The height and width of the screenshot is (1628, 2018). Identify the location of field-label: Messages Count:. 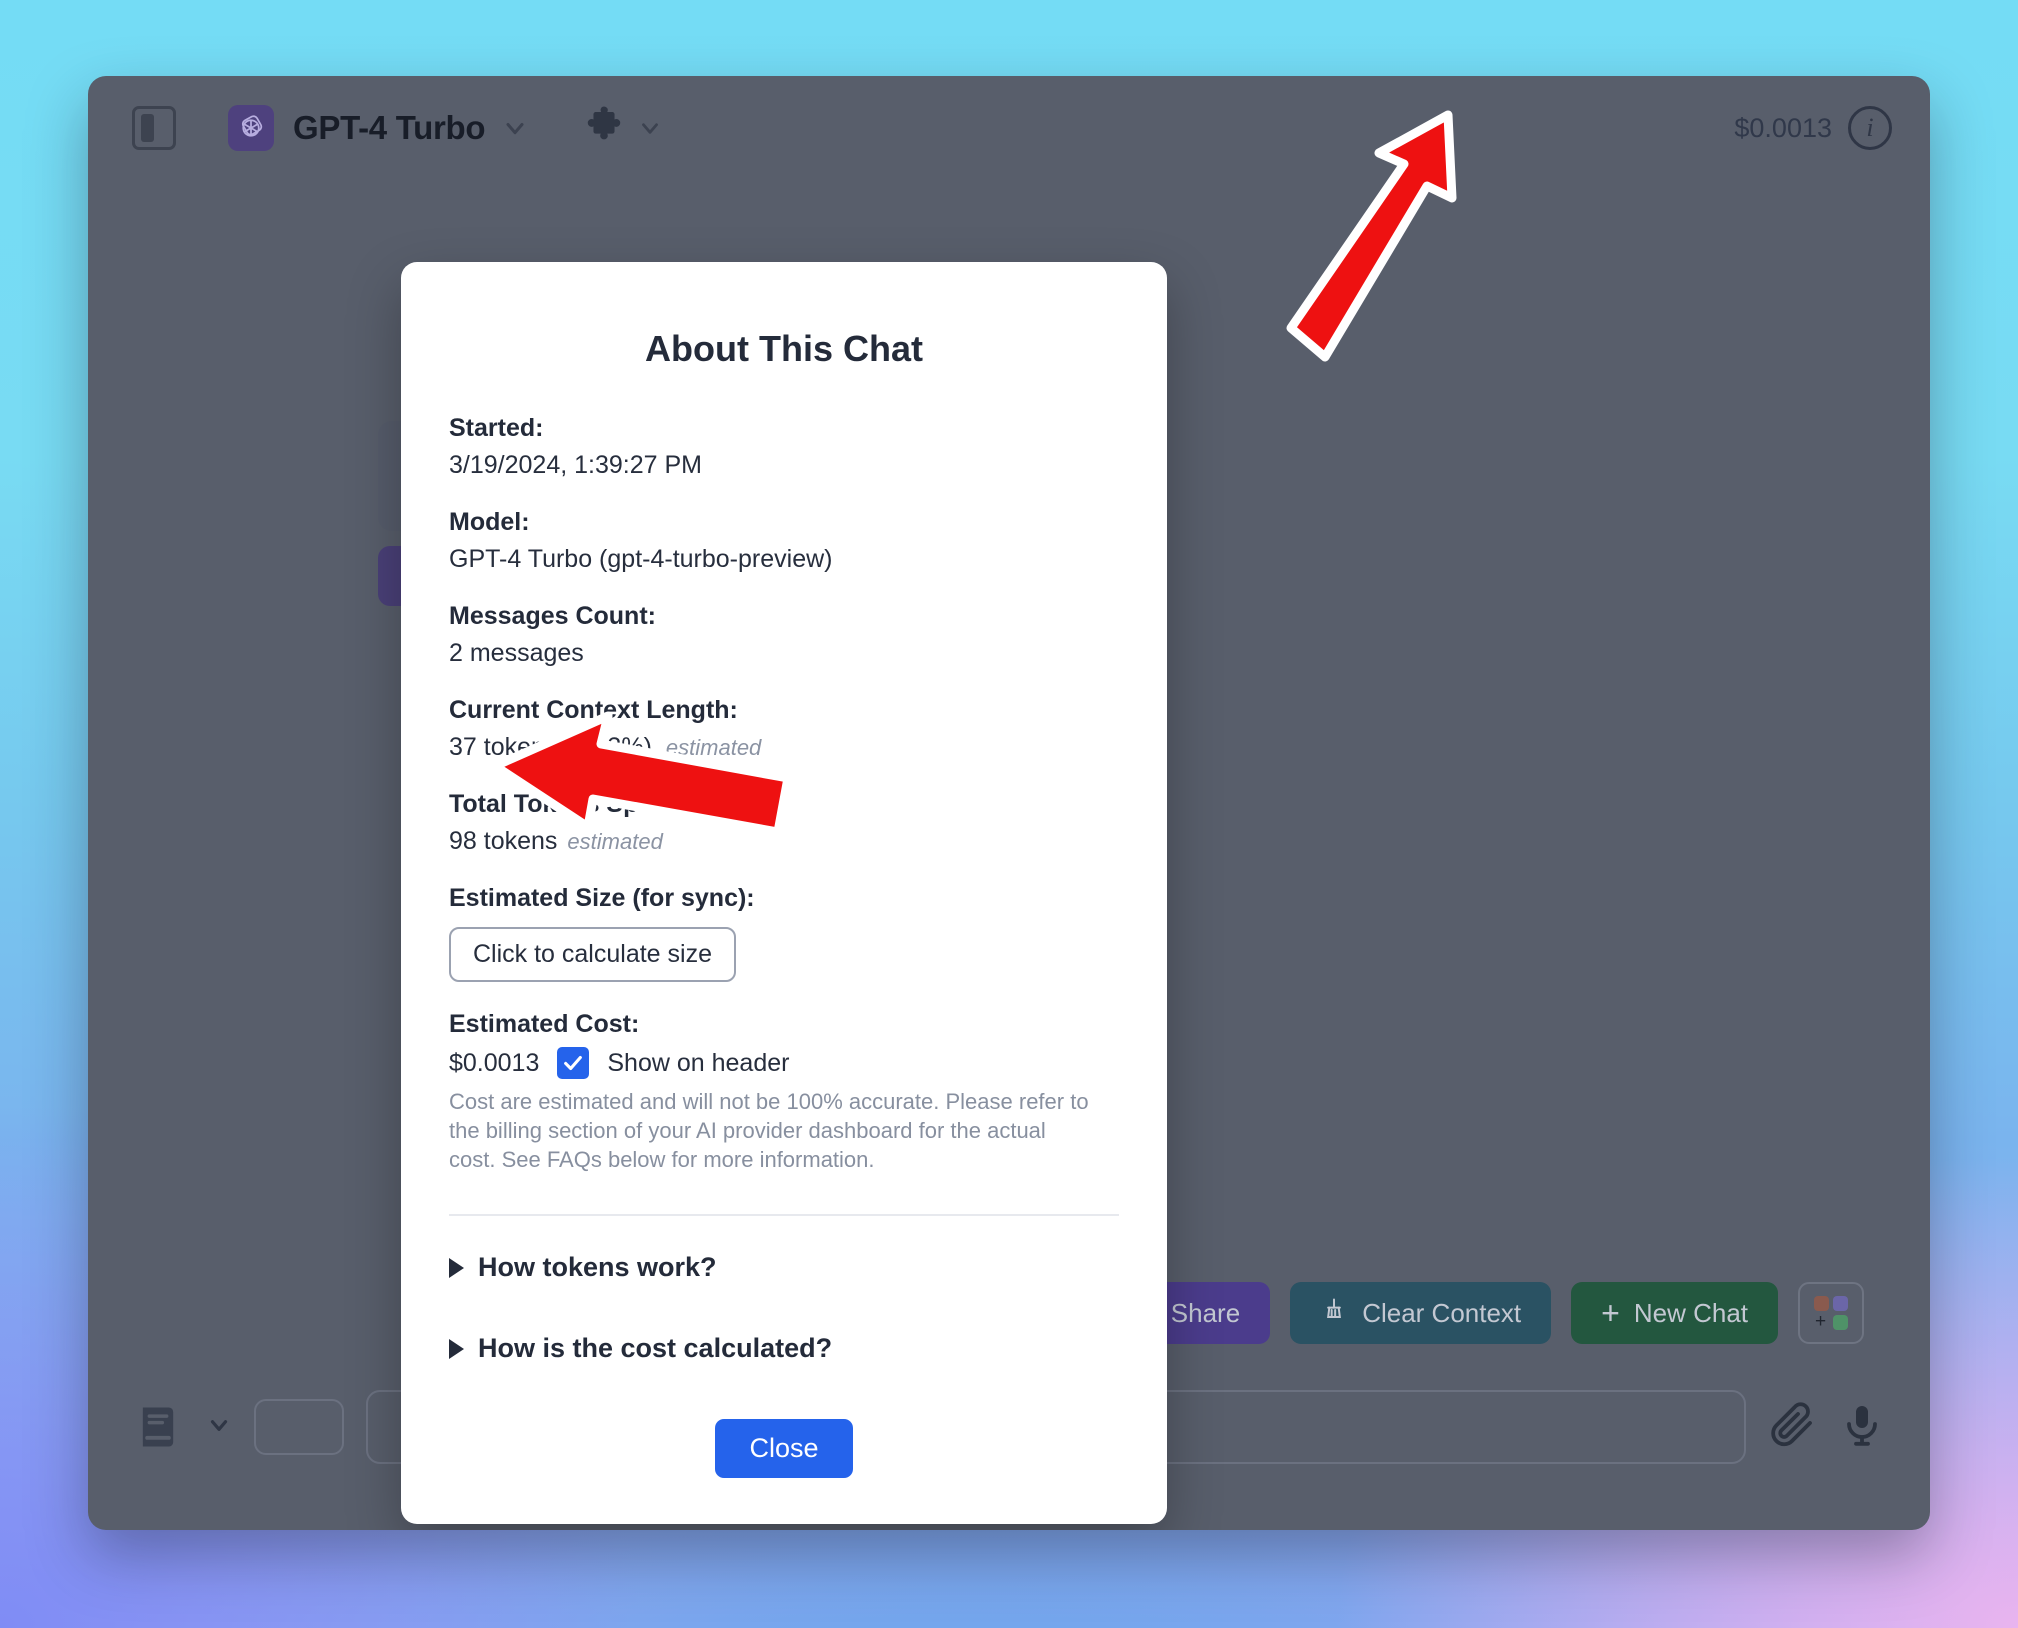
(552, 616).